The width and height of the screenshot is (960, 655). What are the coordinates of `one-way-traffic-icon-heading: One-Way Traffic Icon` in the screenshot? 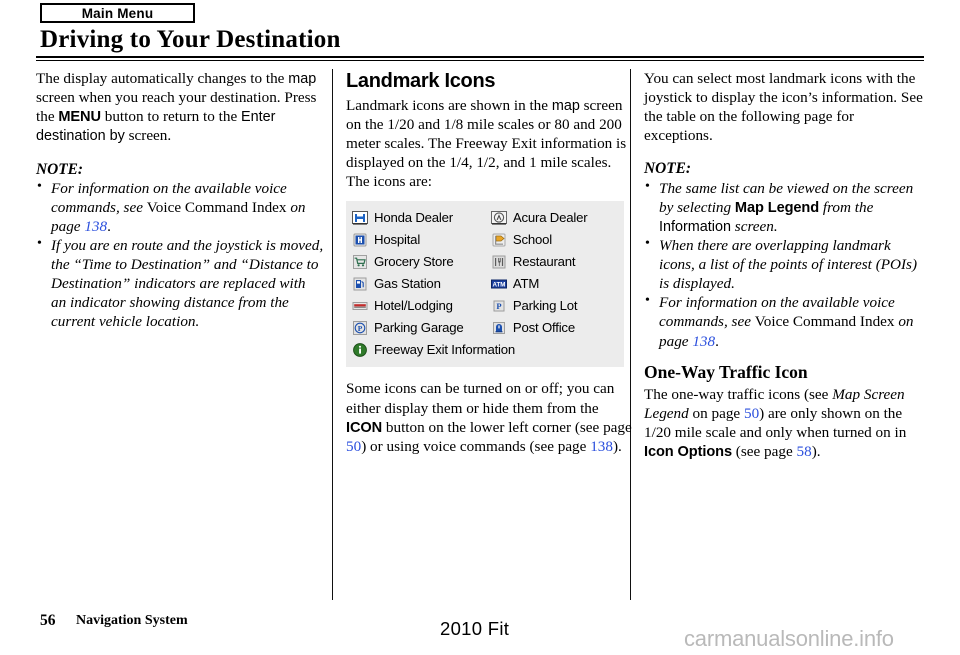 It's located at (726, 371).